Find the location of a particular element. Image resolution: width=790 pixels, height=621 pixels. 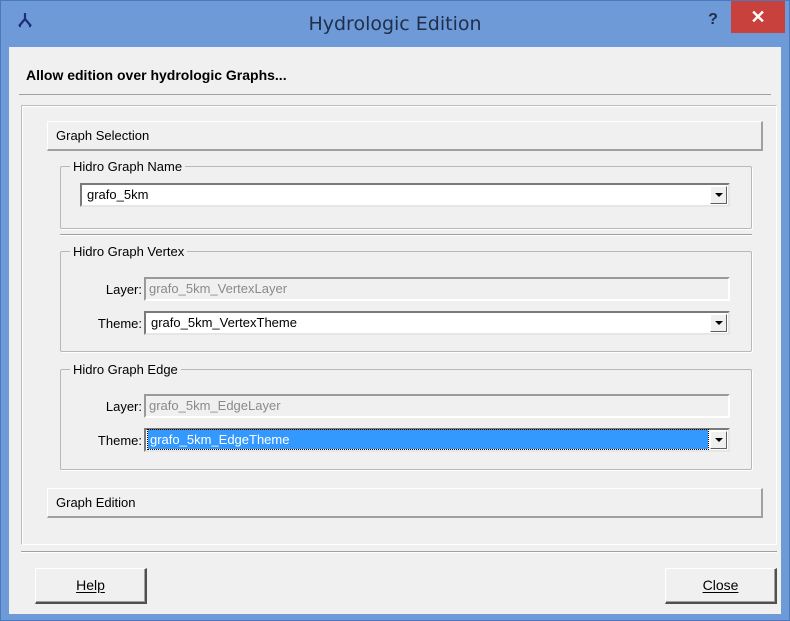

vertex-layer-label: Layer: is located at coordinates (123, 289).